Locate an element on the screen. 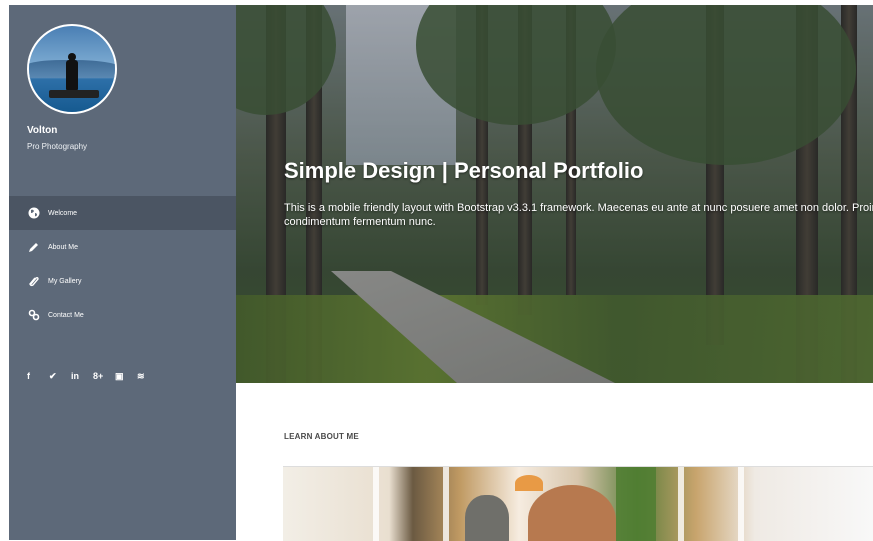 The height and width of the screenshot is (541, 873). pencil-icon is located at coordinates (34, 247).